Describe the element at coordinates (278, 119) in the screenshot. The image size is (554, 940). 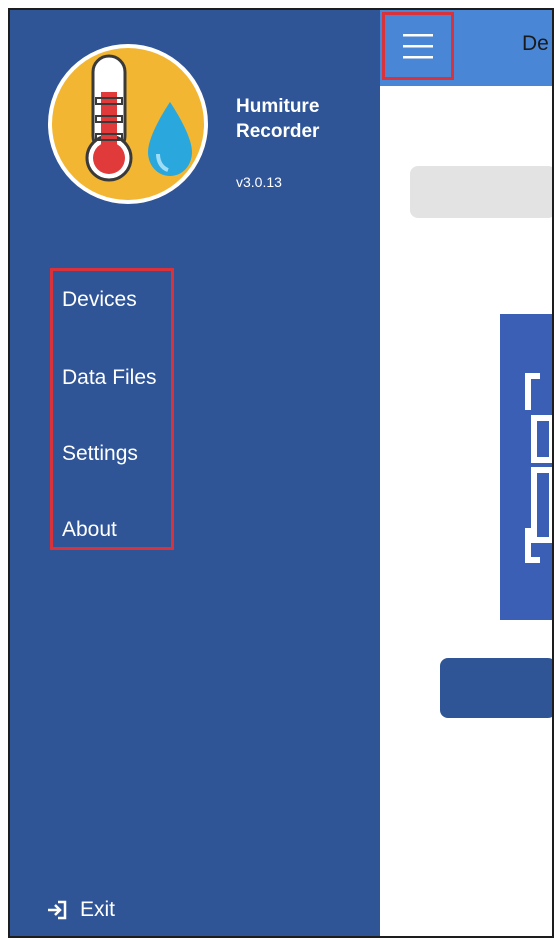
I see `app-name: Humiture Recorder` at that location.